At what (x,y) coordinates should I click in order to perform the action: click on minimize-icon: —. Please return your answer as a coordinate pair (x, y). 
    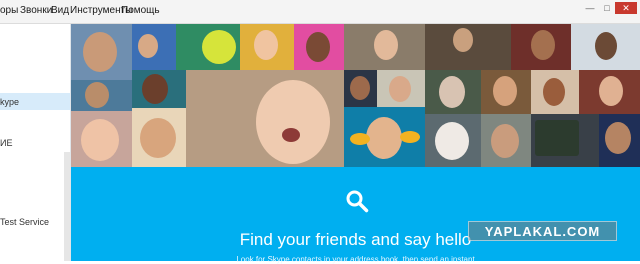
    Looking at the image, I should click on (590, 8).